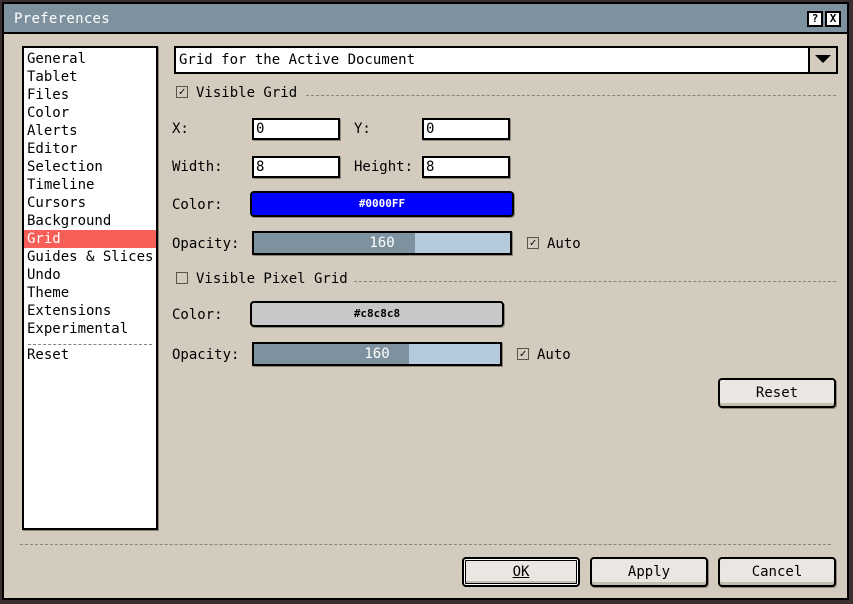 The image size is (853, 604). What do you see at coordinates (182, 92) in the screenshot?
I see `visible-grid-checkbox: ✓` at bounding box center [182, 92].